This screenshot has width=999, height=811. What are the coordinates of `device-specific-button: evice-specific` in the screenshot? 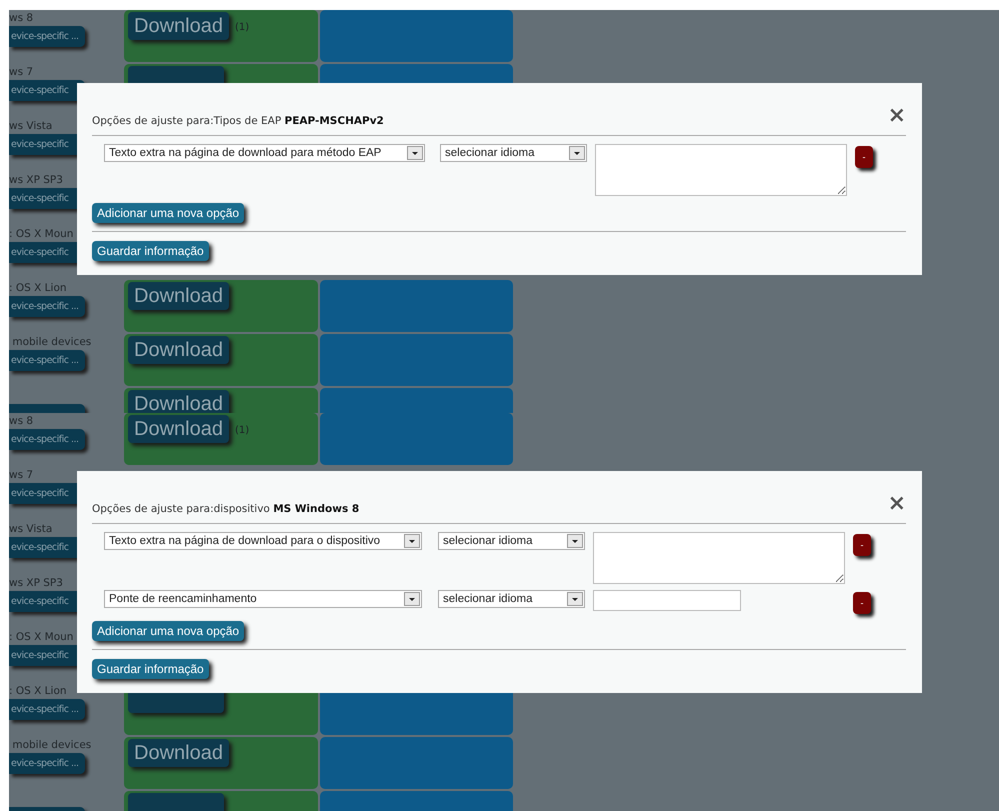 It's located at (47, 90).